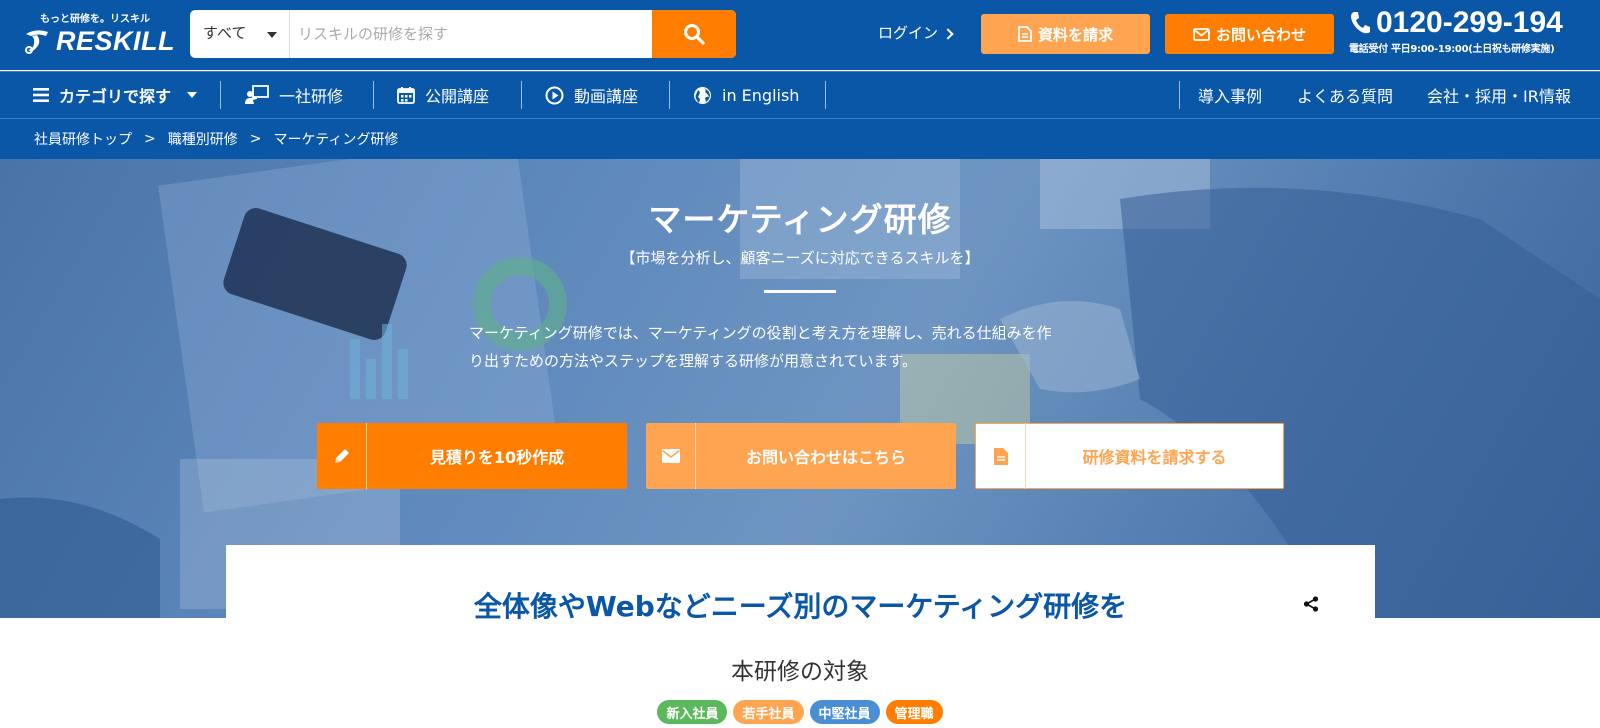 The height and width of the screenshot is (728, 1600). What do you see at coordinates (844, 712) in the screenshot?
I see `tag-mid-level-employees: 中堅社員` at bounding box center [844, 712].